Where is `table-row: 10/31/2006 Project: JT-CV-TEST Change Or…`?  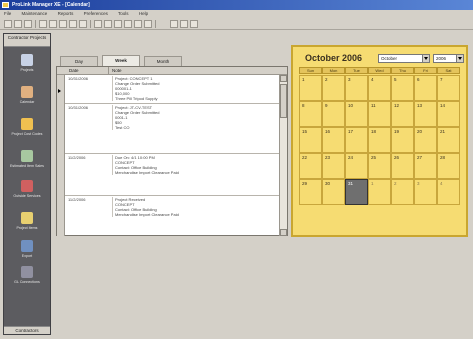 table-row: 10/31/2006 Project: JT-CV-TEST Change Or… is located at coordinates (172, 129).